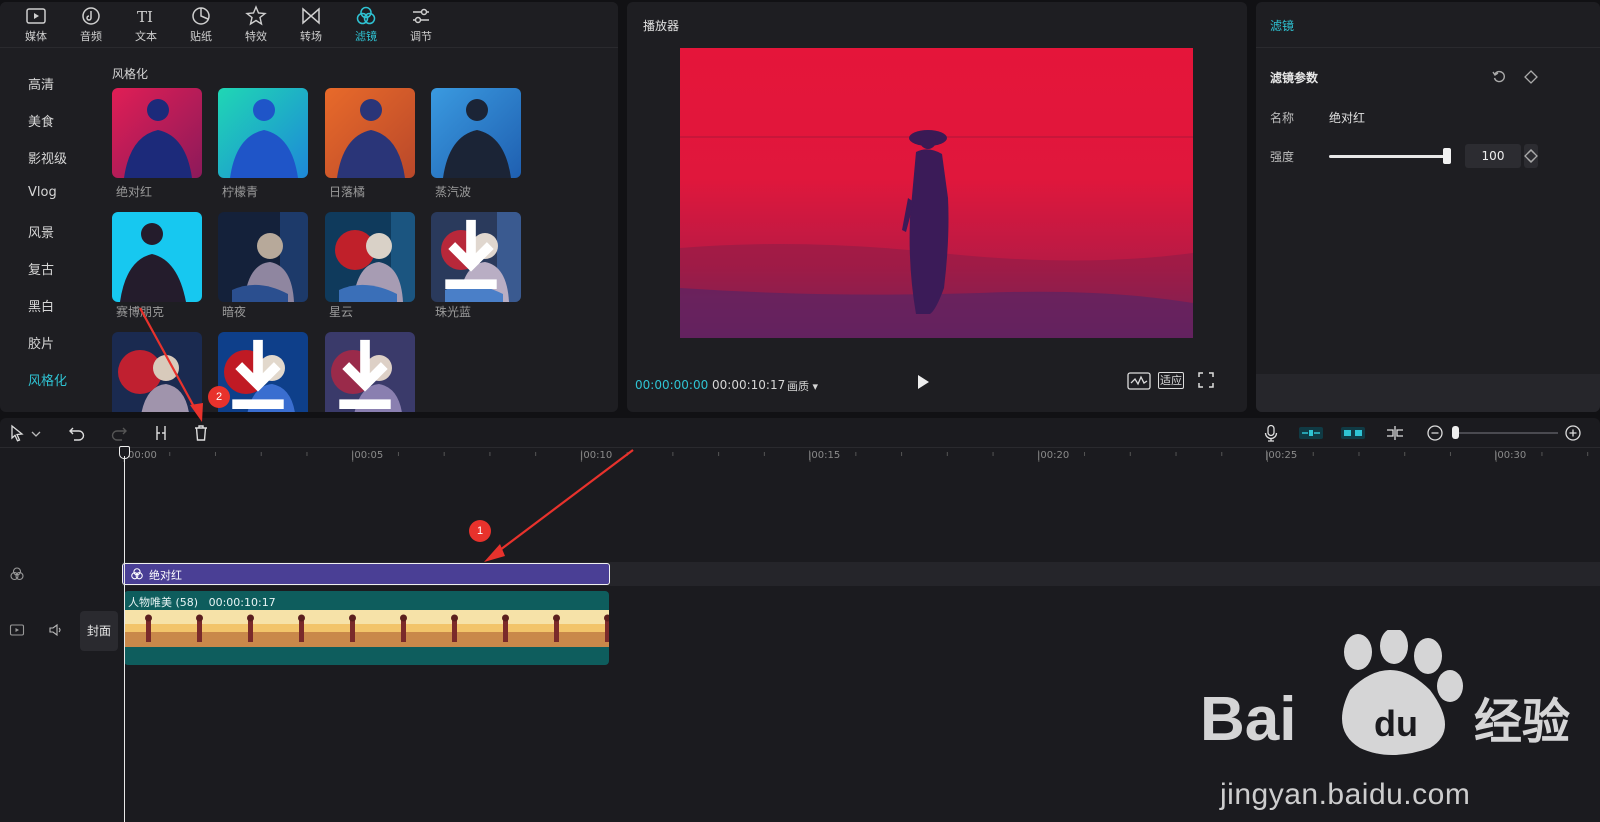  I want to click on svg-text: du, so click(1396, 723).